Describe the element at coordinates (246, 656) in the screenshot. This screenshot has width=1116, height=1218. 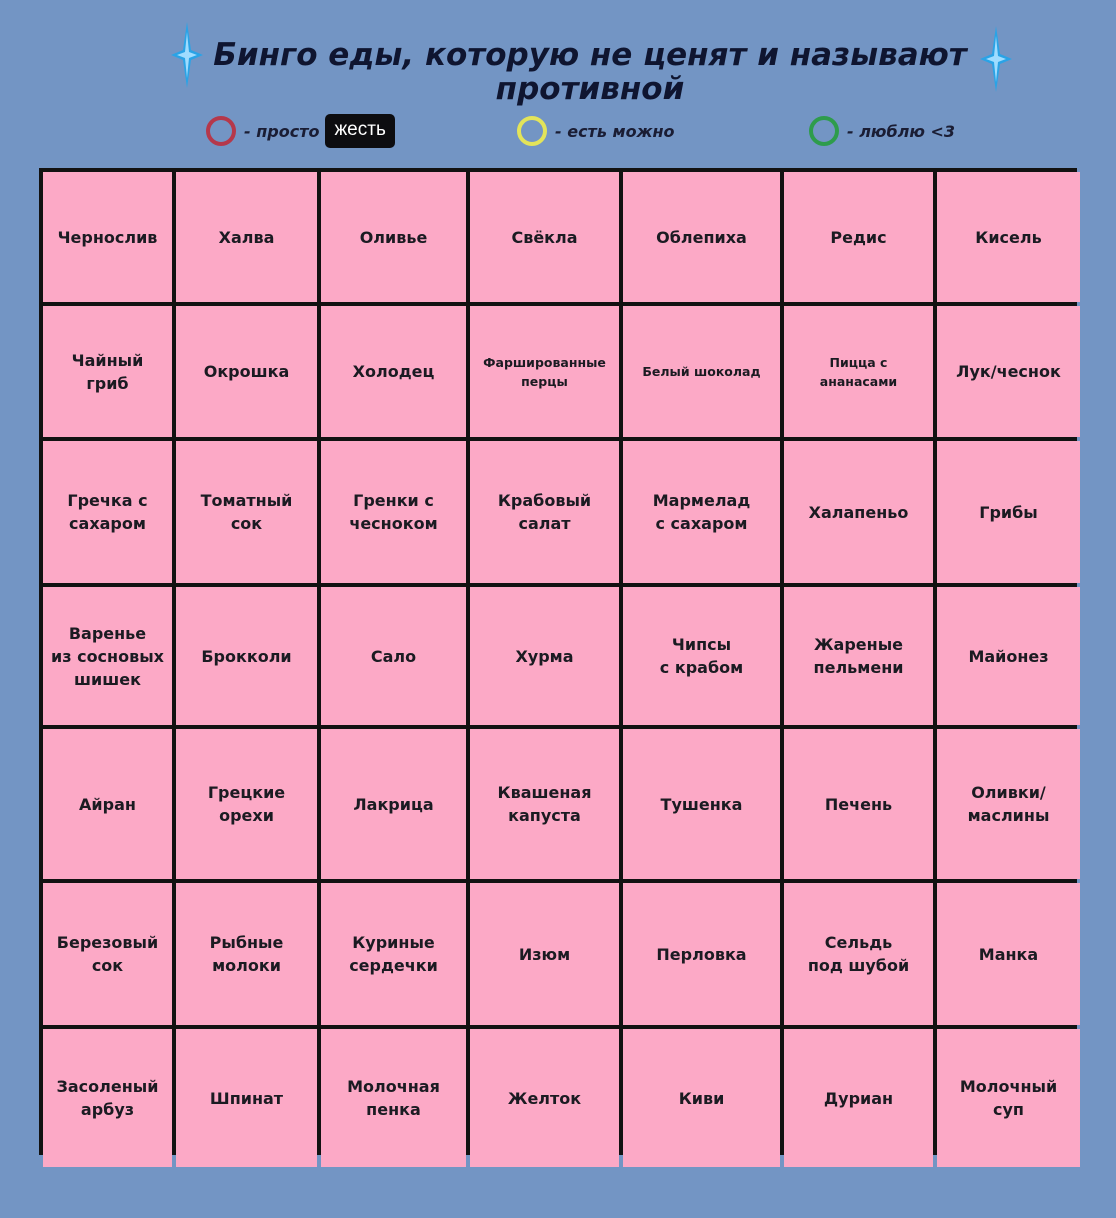
I see `bingo-cell: Брокколи` at that location.